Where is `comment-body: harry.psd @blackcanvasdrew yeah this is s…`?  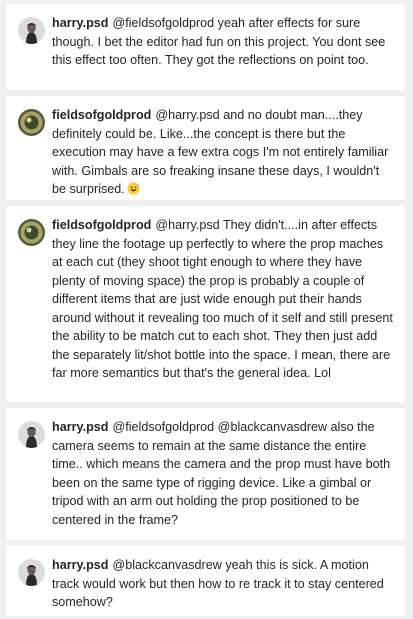 comment-body: harry.psd @blackcanvasdrew yeah this is s… is located at coordinates (223, 584).